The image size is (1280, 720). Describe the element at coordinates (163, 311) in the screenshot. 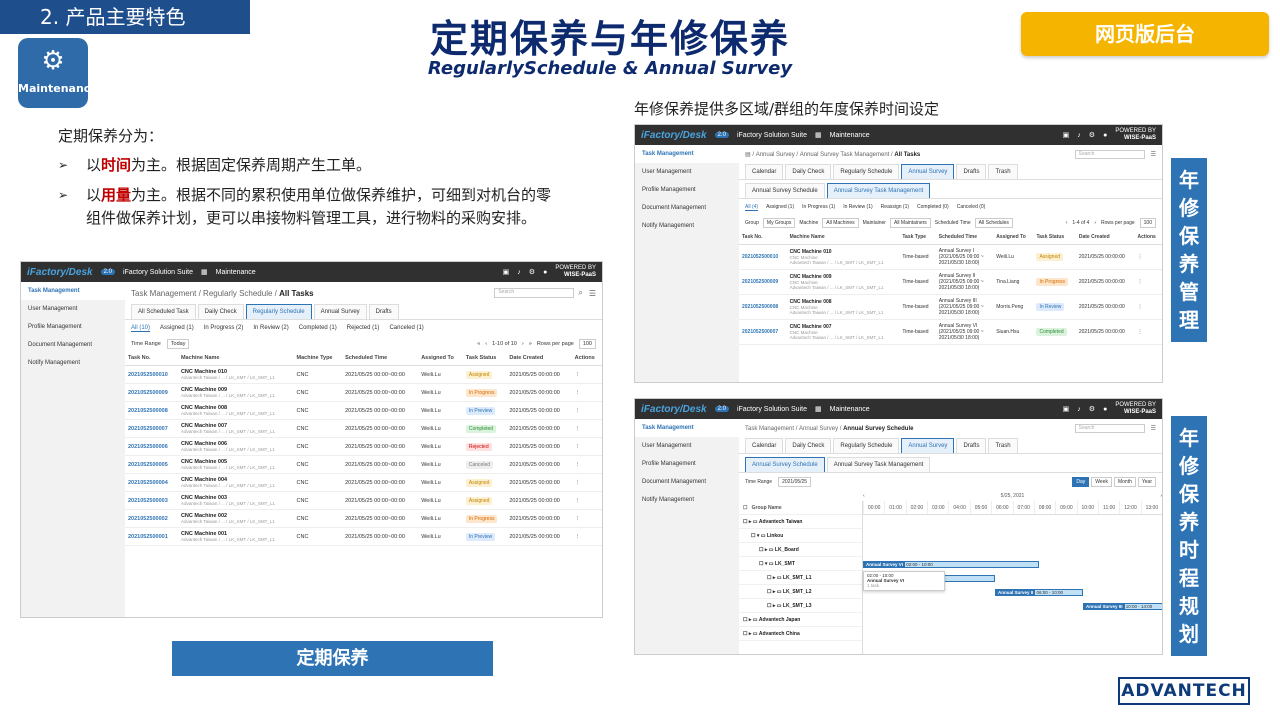

I see `tab-all-scheduled: All Scheduled Task` at that location.